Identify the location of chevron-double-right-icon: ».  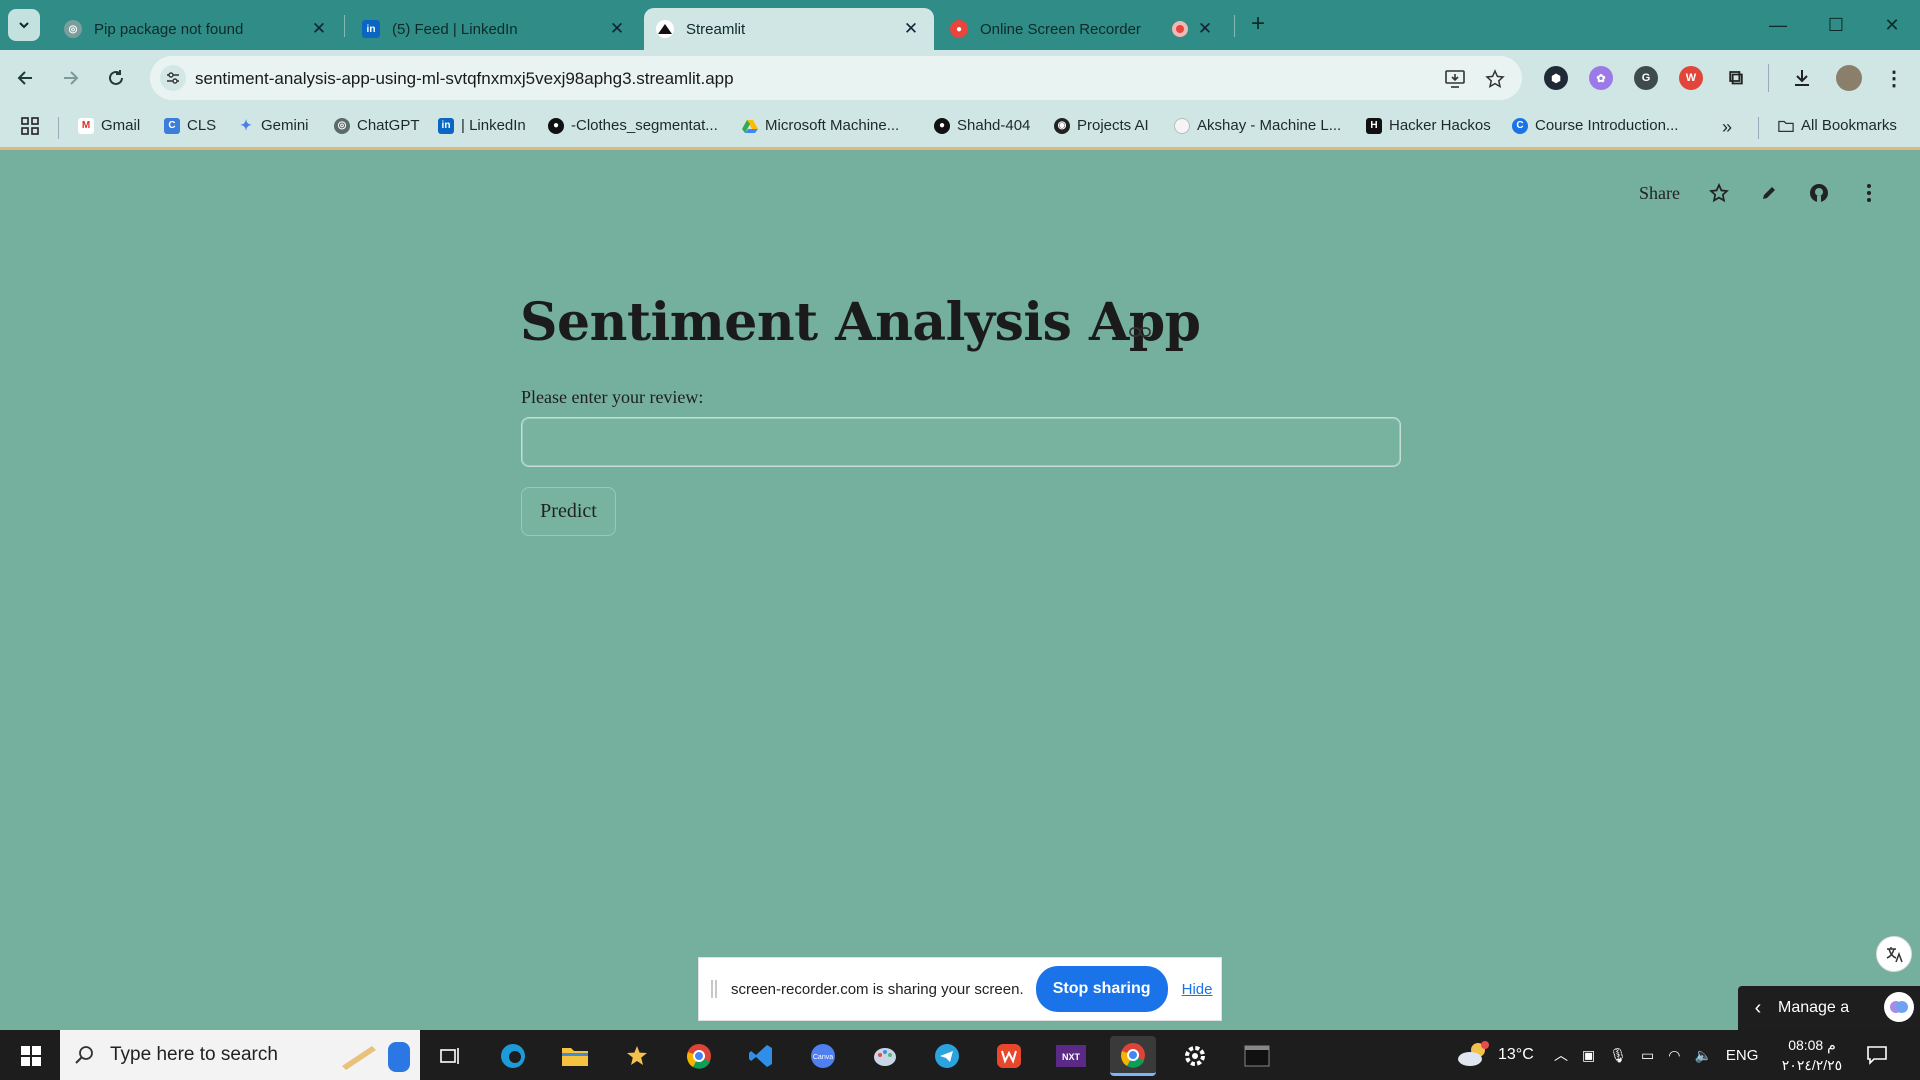
(1727, 127).